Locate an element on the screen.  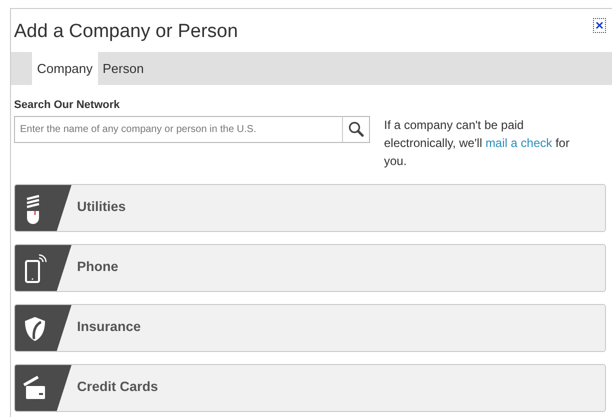
category-label: Insurance is located at coordinates (109, 327).